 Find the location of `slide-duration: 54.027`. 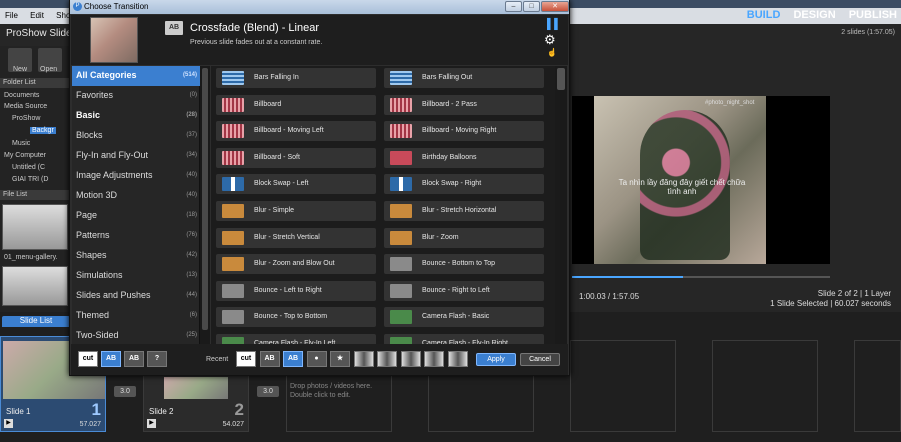

slide-duration: 54.027 is located at coordinates (233, 424).